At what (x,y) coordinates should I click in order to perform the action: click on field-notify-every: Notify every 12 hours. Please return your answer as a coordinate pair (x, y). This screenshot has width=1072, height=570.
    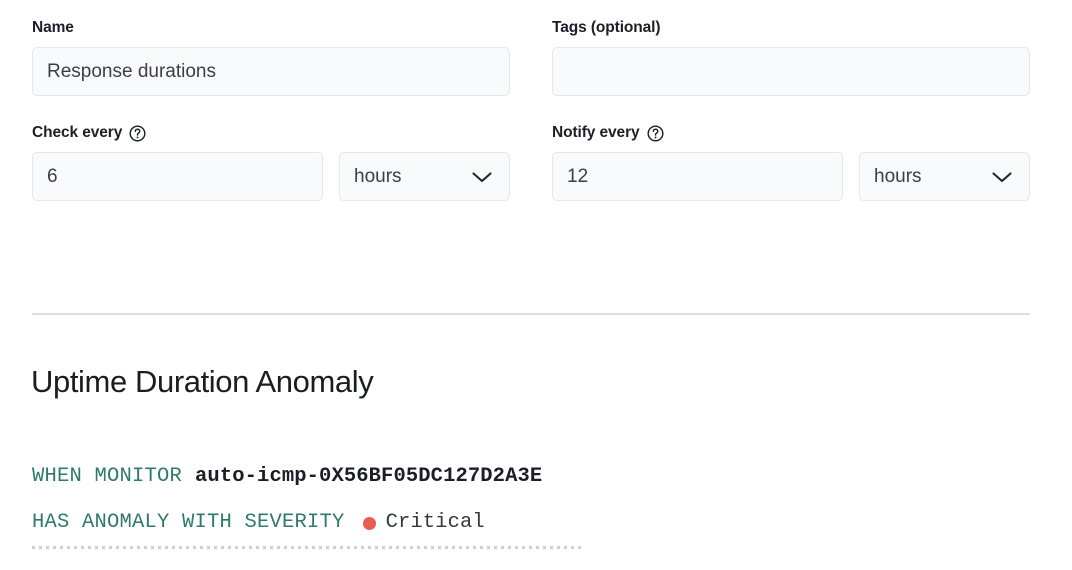
    Looking at the image, I should click on (791, 162).